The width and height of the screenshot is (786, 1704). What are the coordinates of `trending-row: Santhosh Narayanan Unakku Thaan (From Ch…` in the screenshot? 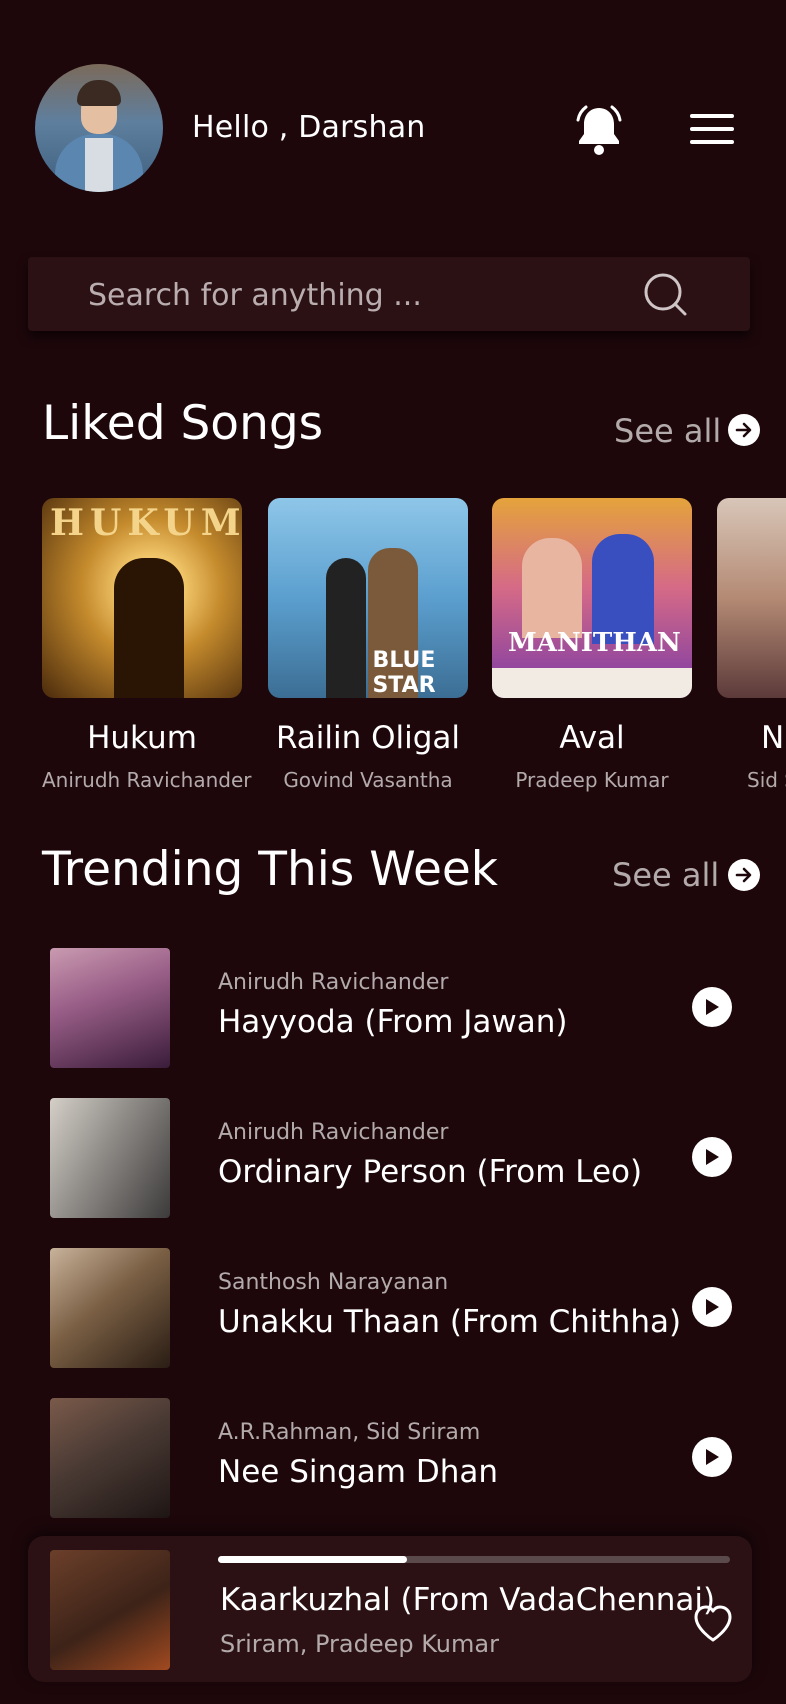 It's located at (400, 1308).